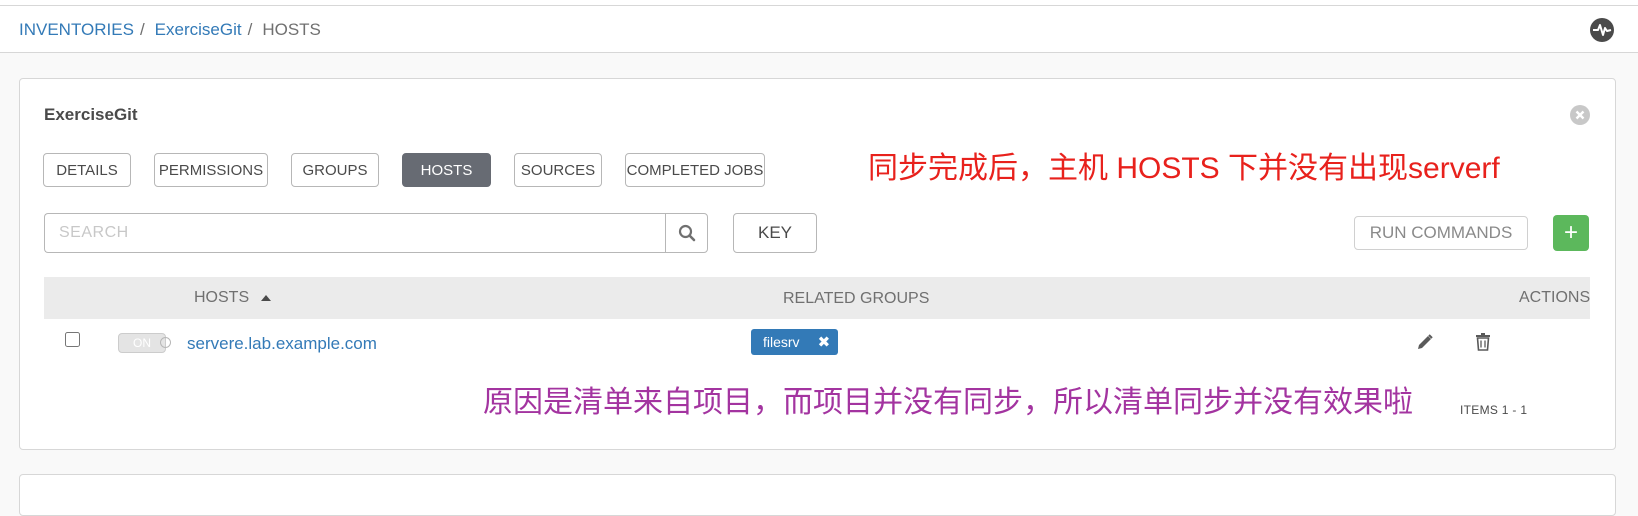 This screenshot has width=1638, height=516. I want to click on column-hosts: HOSTS, so click(233, 298).